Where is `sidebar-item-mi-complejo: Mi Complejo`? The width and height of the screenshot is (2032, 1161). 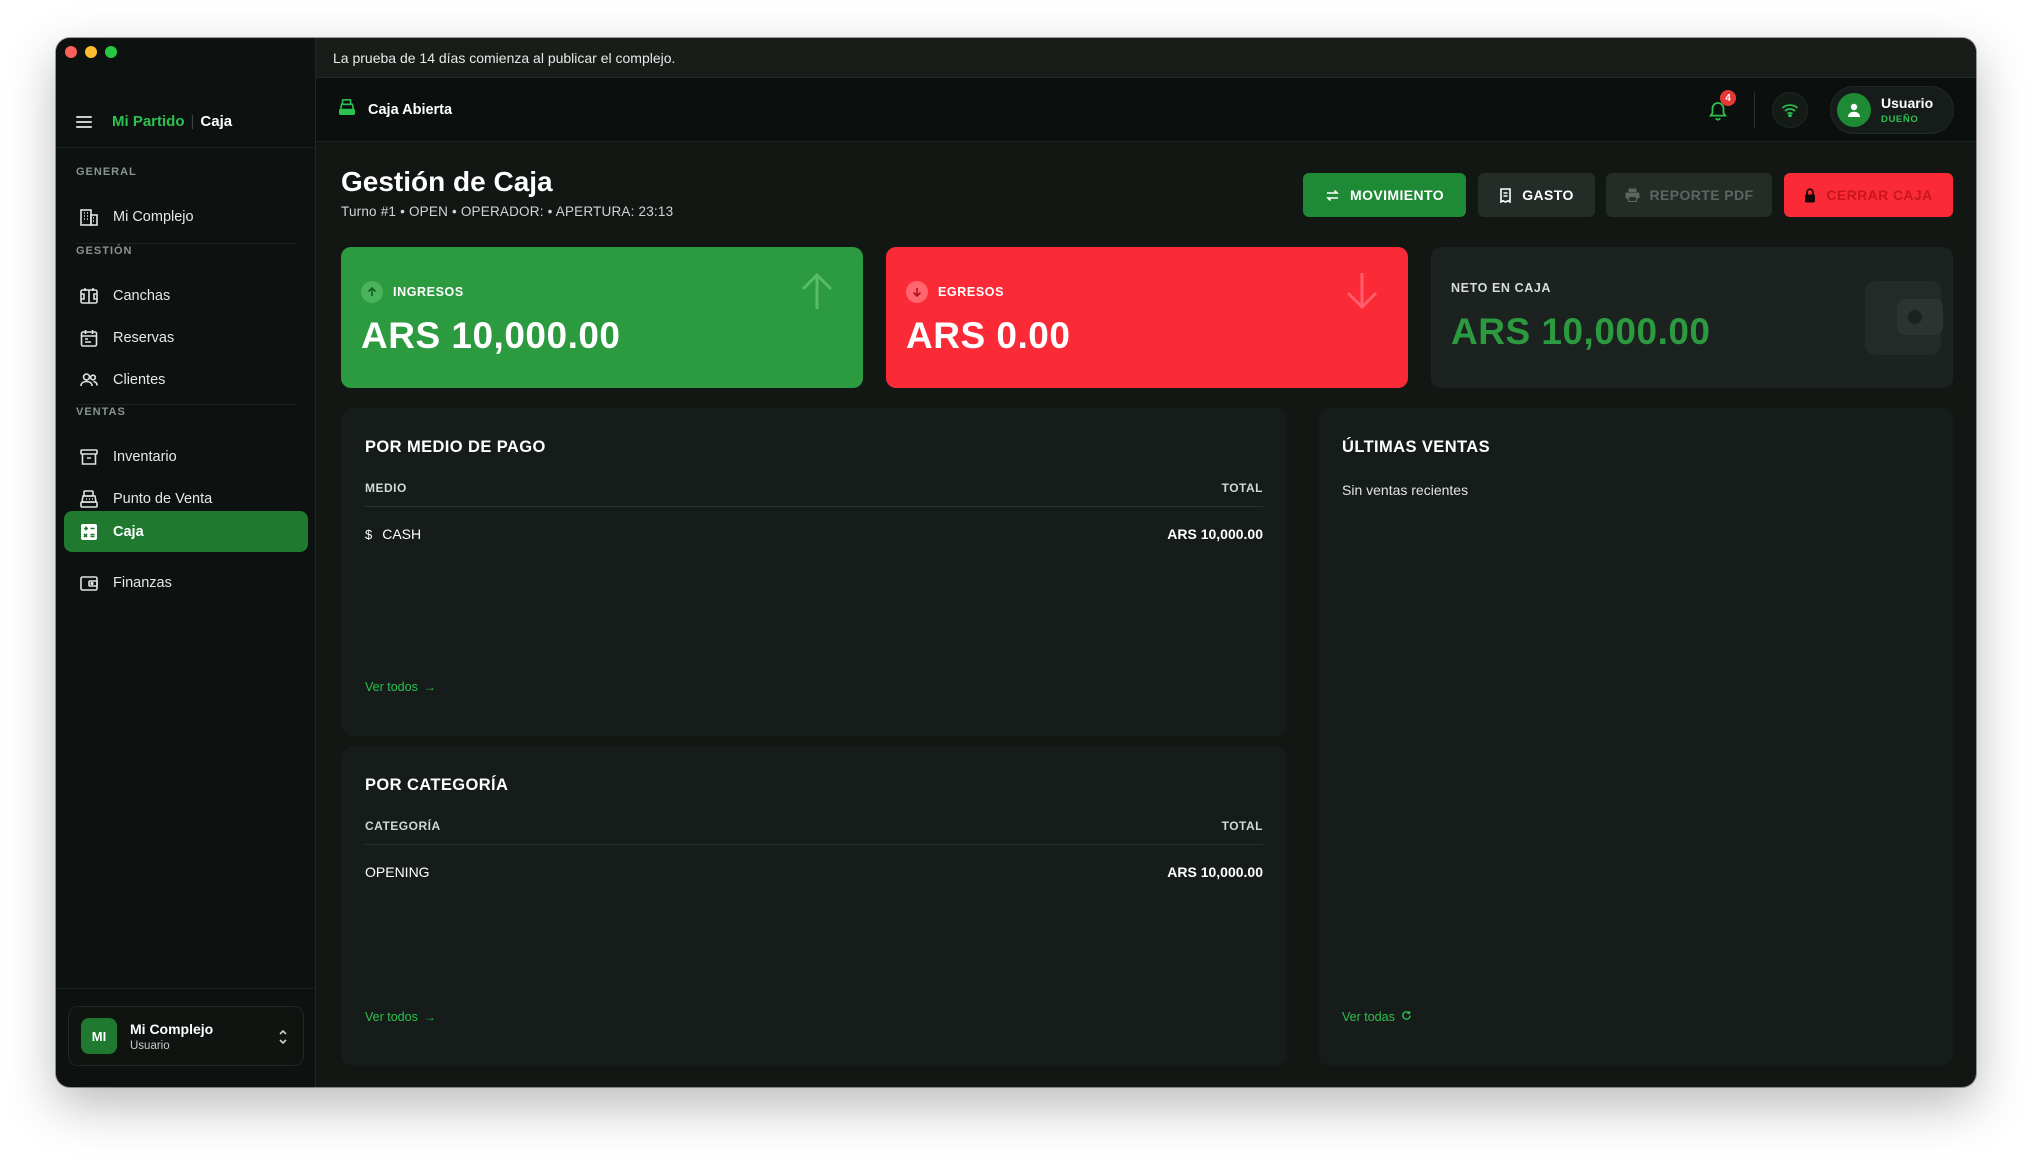 sidebar-item-mi-complejo: Mi Complejo is located at coordinates (186, 217).